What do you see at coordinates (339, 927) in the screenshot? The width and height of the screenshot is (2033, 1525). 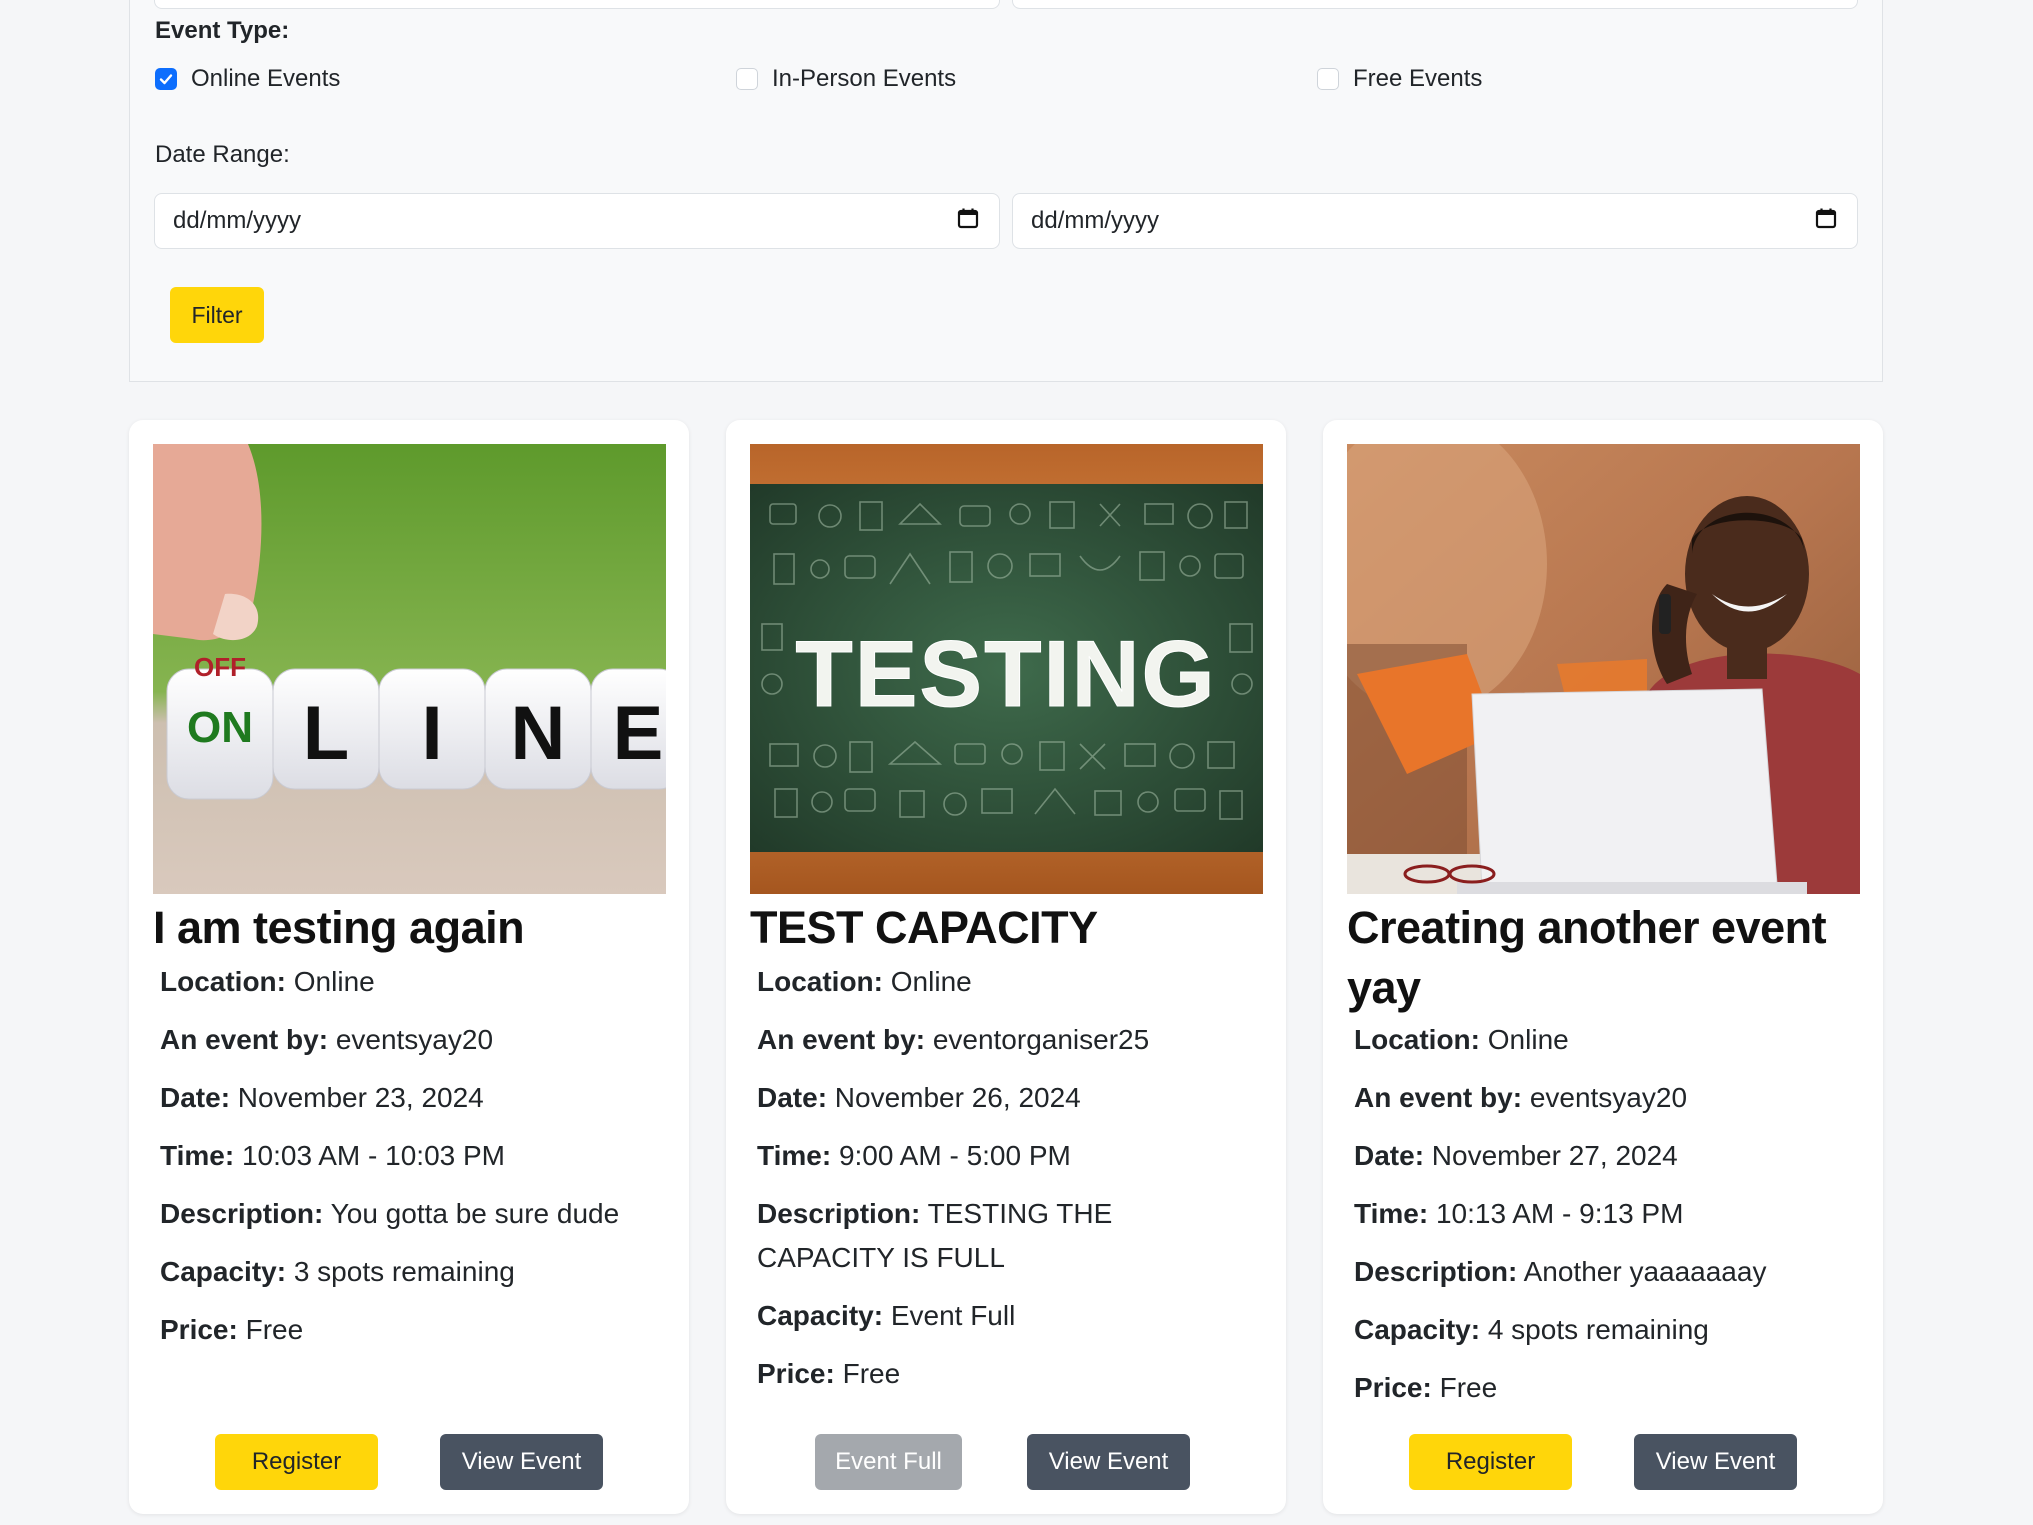 I see `event-title: I am testing again` at bounding box center [339, 927].